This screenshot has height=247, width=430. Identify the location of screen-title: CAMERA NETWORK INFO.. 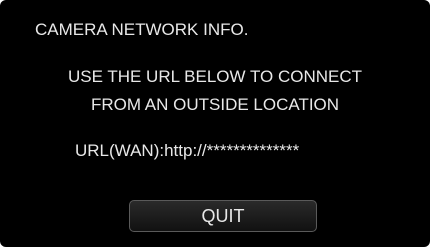
(142, 29).